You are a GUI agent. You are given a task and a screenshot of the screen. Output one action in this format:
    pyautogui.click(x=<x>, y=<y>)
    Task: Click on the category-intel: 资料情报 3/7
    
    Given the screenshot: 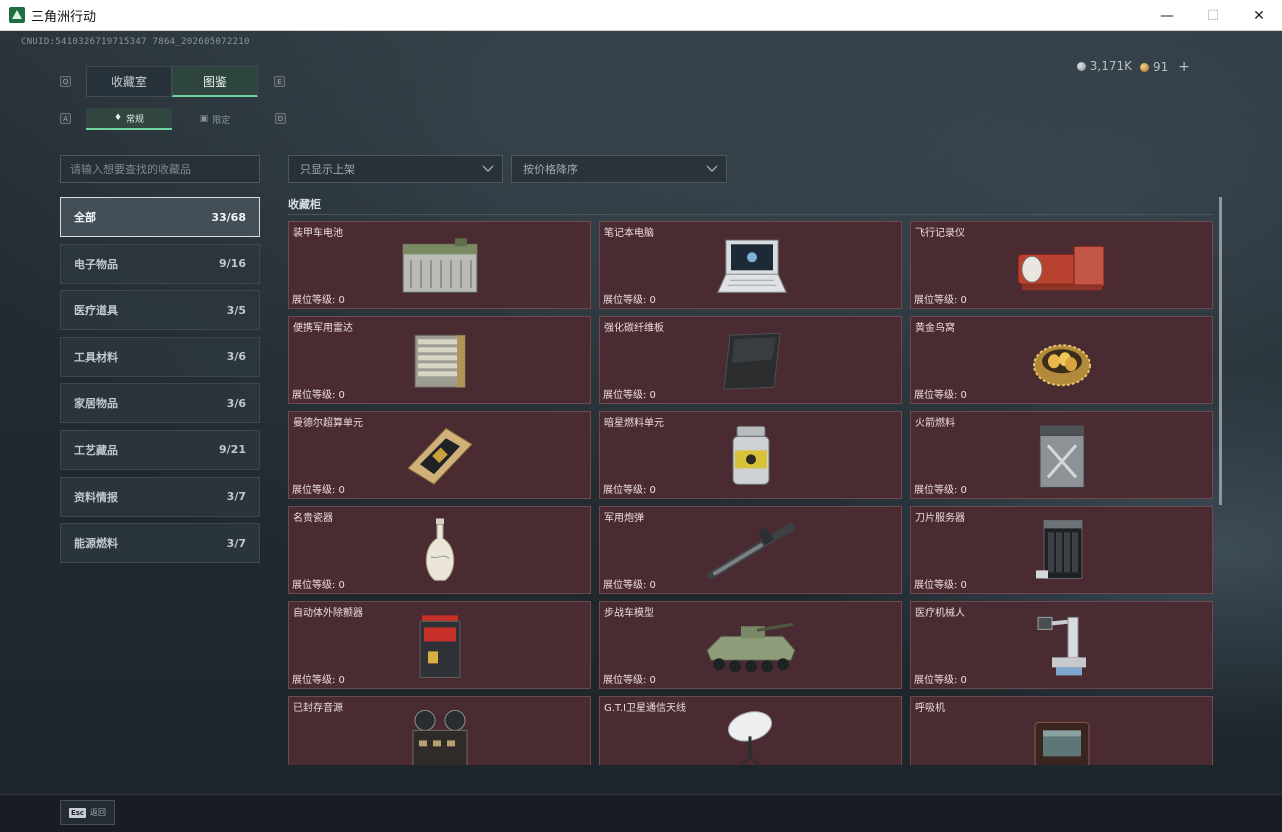 What is the action you would take?
    pyautogui.click(x=160, y=496)
    